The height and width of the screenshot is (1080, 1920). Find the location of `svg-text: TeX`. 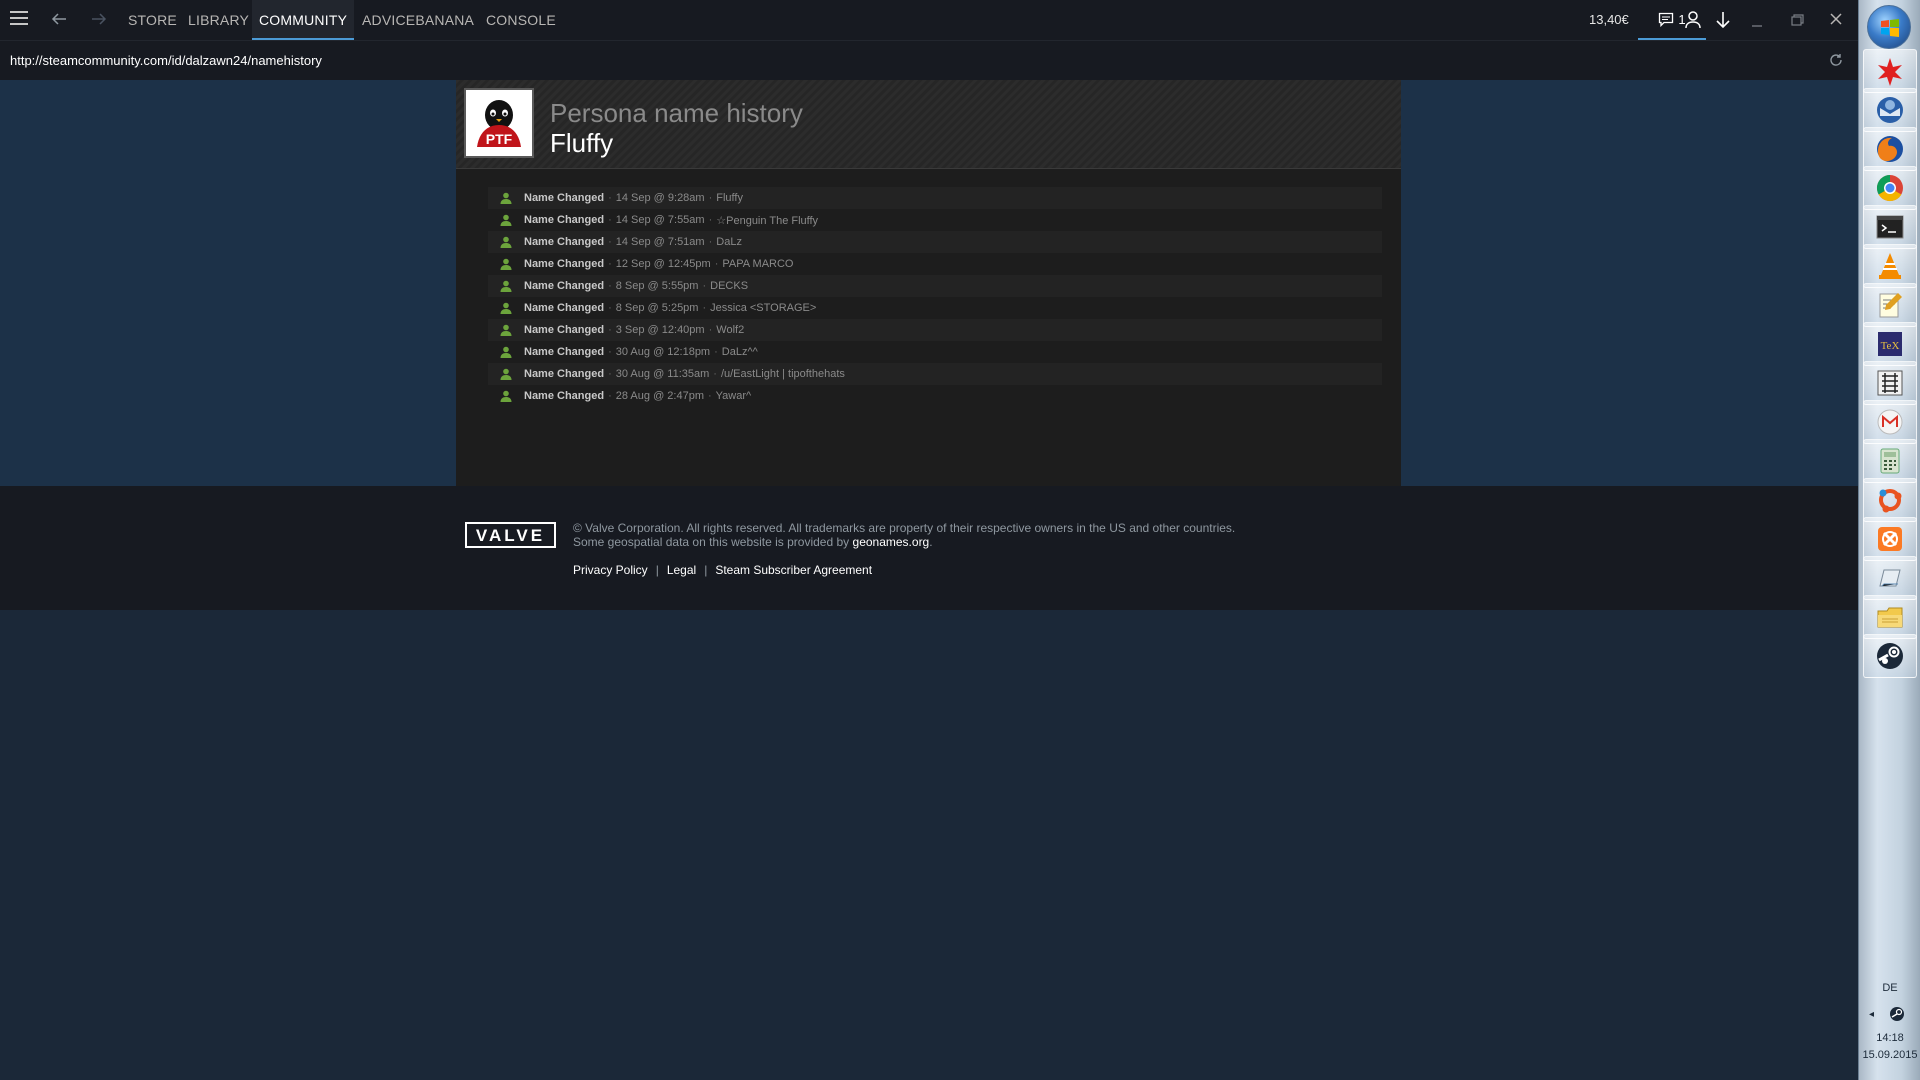

svg-text: TeX is located at coordinates (1890, 346).